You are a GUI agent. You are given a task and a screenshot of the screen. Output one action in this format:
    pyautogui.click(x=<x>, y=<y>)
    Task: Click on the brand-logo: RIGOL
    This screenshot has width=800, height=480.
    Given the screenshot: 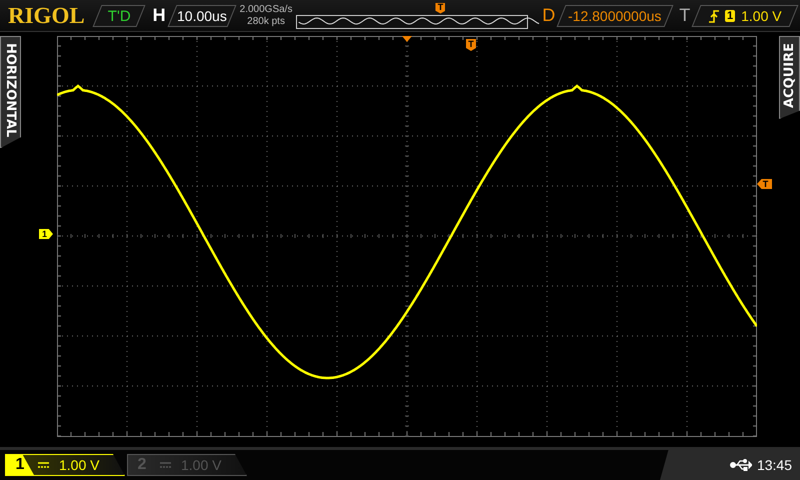 What is the action you would take?
    pyautogui.click(x=46, y=15)
    